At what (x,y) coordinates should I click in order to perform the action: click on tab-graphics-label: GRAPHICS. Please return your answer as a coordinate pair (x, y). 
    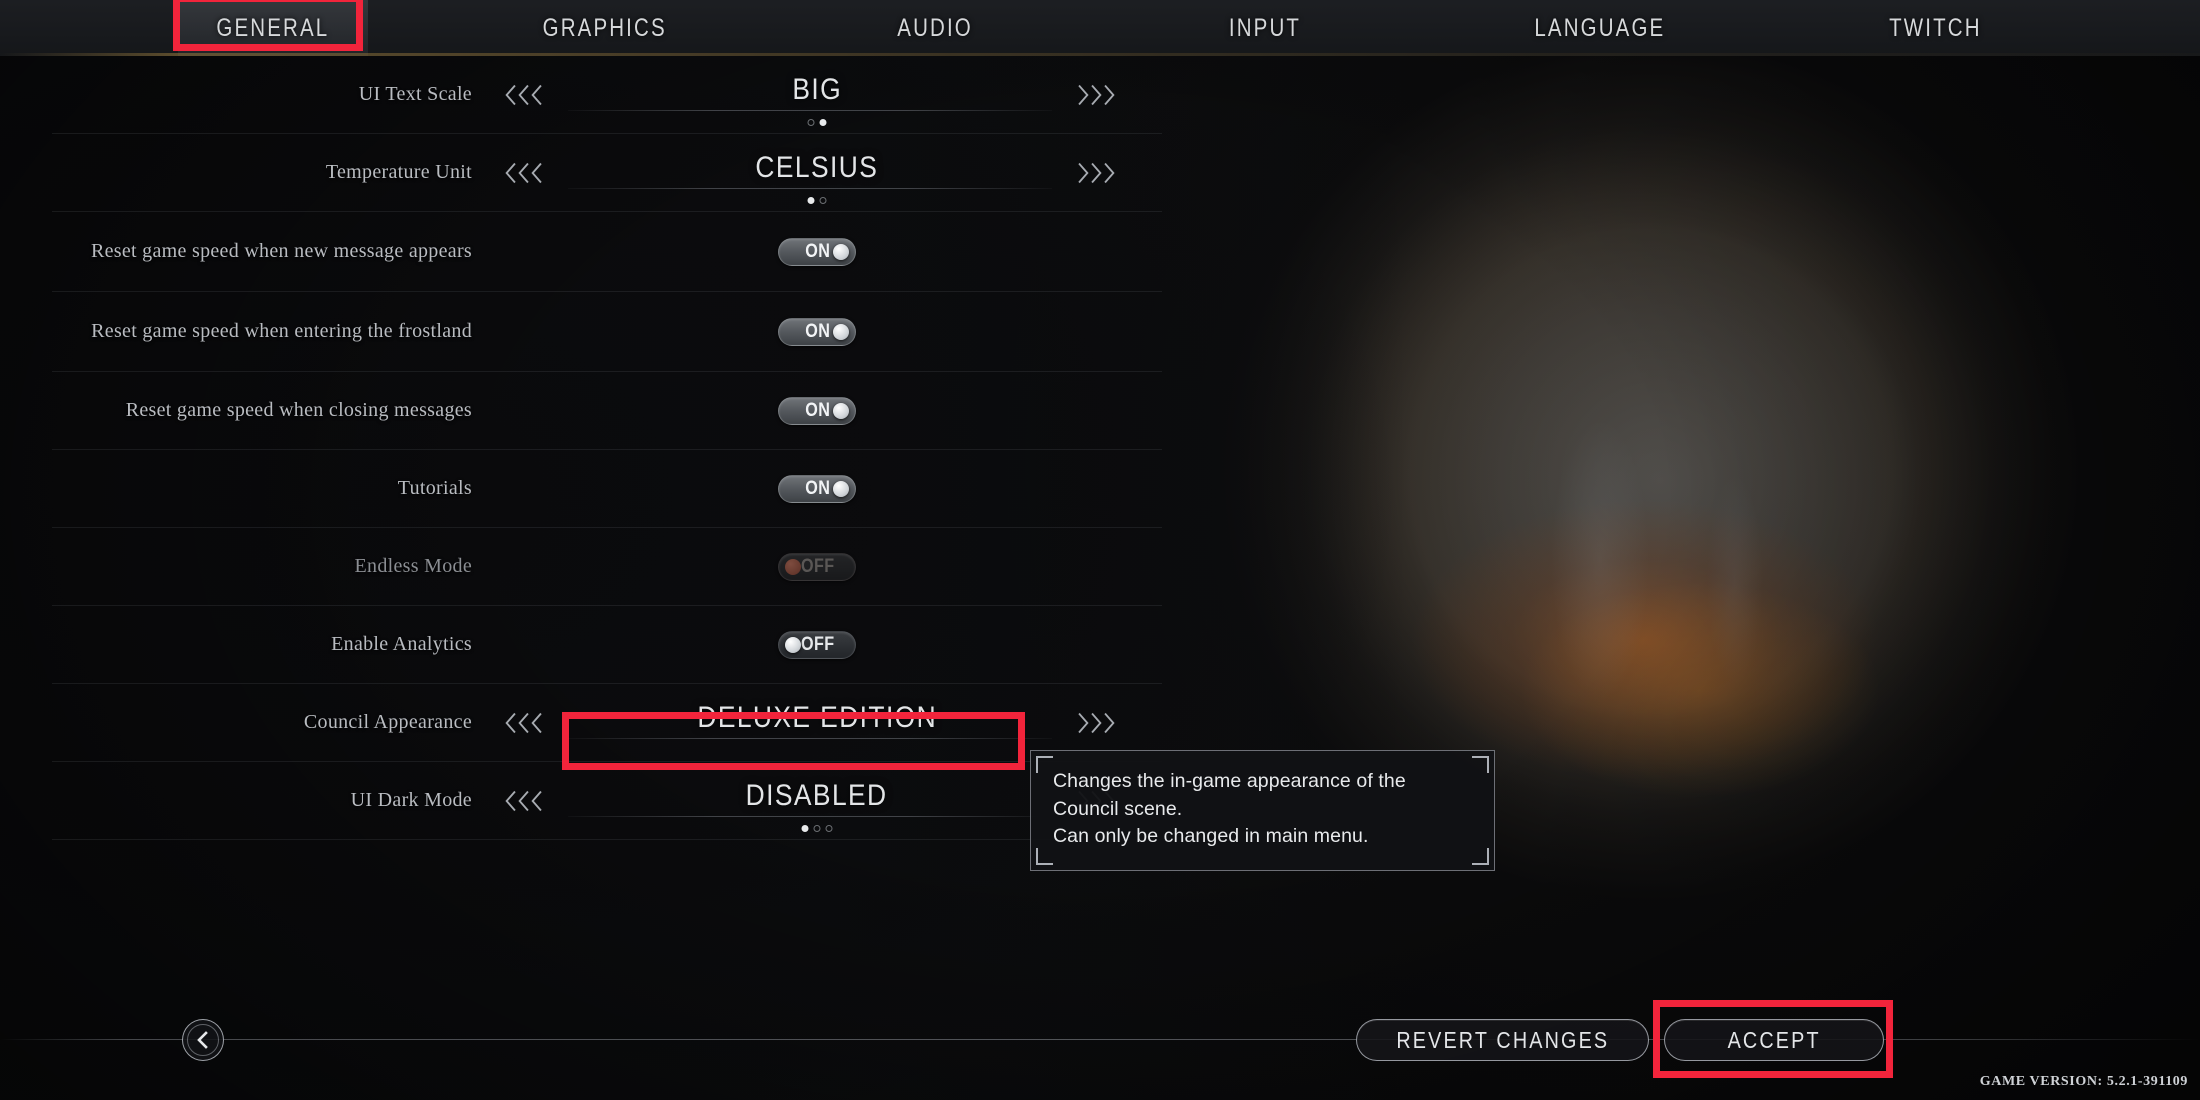
    Looking at the image, I should click on (605, 27).